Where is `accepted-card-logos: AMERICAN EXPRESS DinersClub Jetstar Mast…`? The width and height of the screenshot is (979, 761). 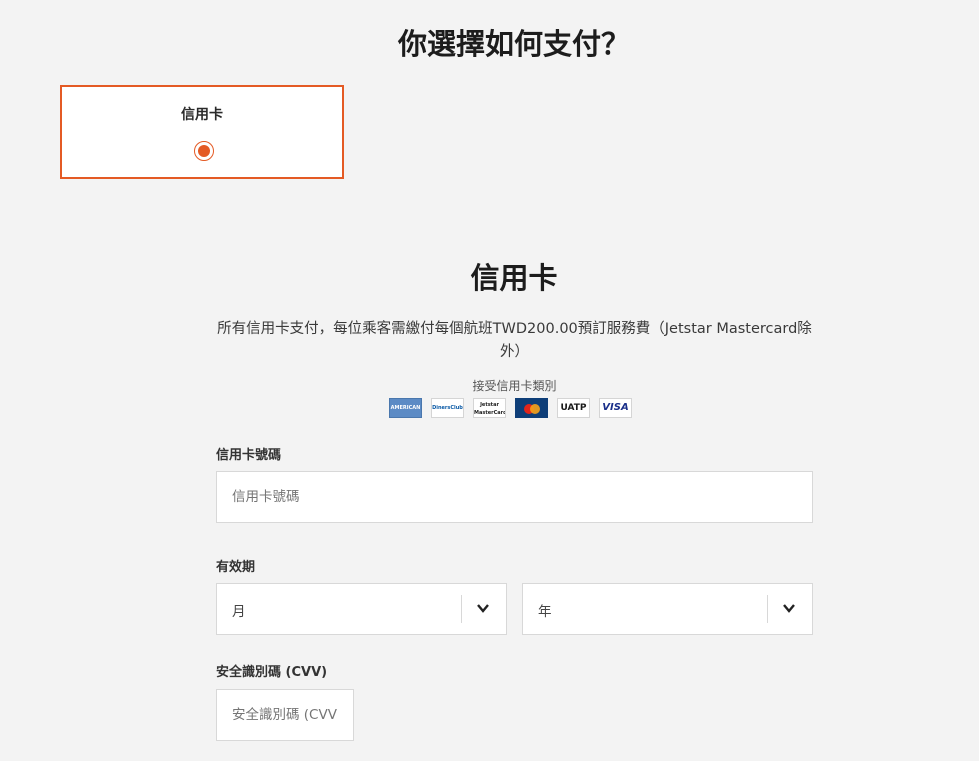 accepted-card-logos: AMERICAN EXPRESS DinersClub Jetstar Mast… is located at coordinates (510, 409).